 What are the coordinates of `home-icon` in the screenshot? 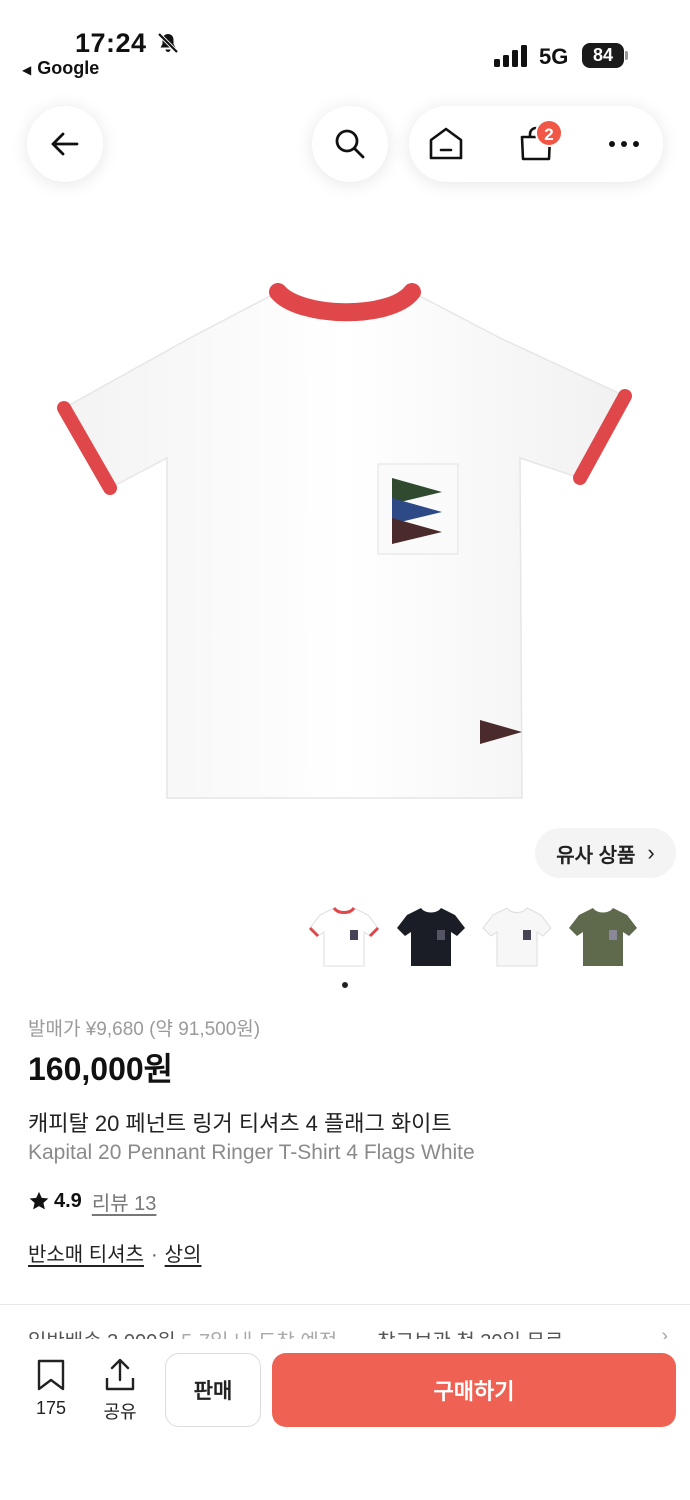 It's located at (446, 143).